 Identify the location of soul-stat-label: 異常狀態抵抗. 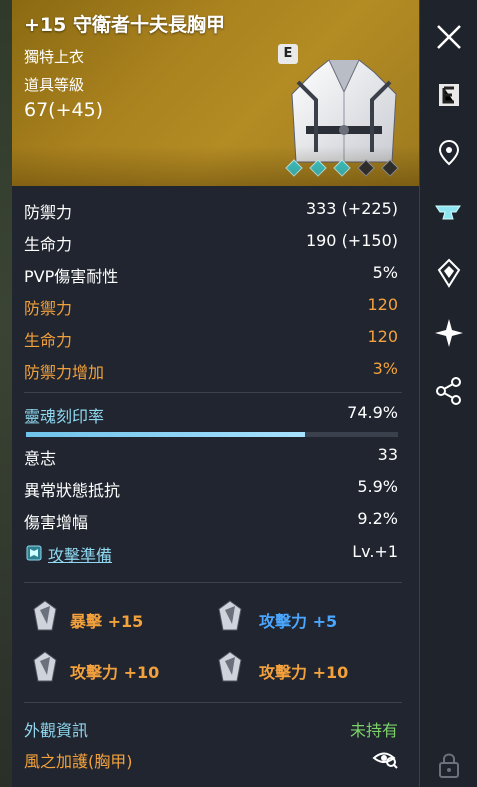
(72, 490).